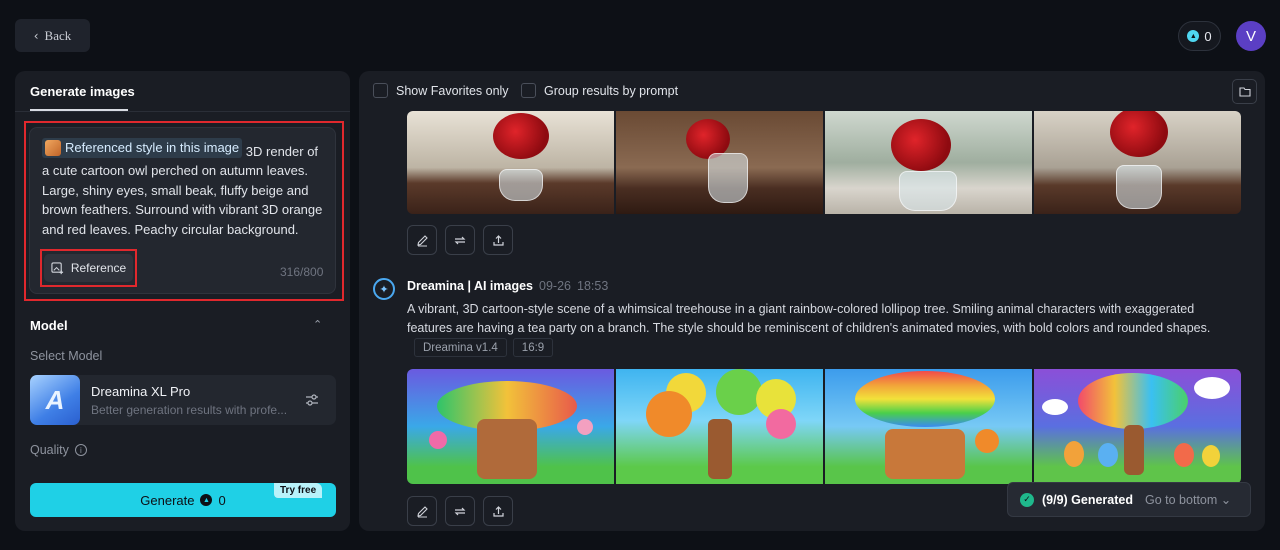 Image resolution: width=1280 pixels, height=550 pixels. Describe the element at coordinates (1226, 500) in the screenshot. I see `chevron-down-icon: ⌄` at that location.